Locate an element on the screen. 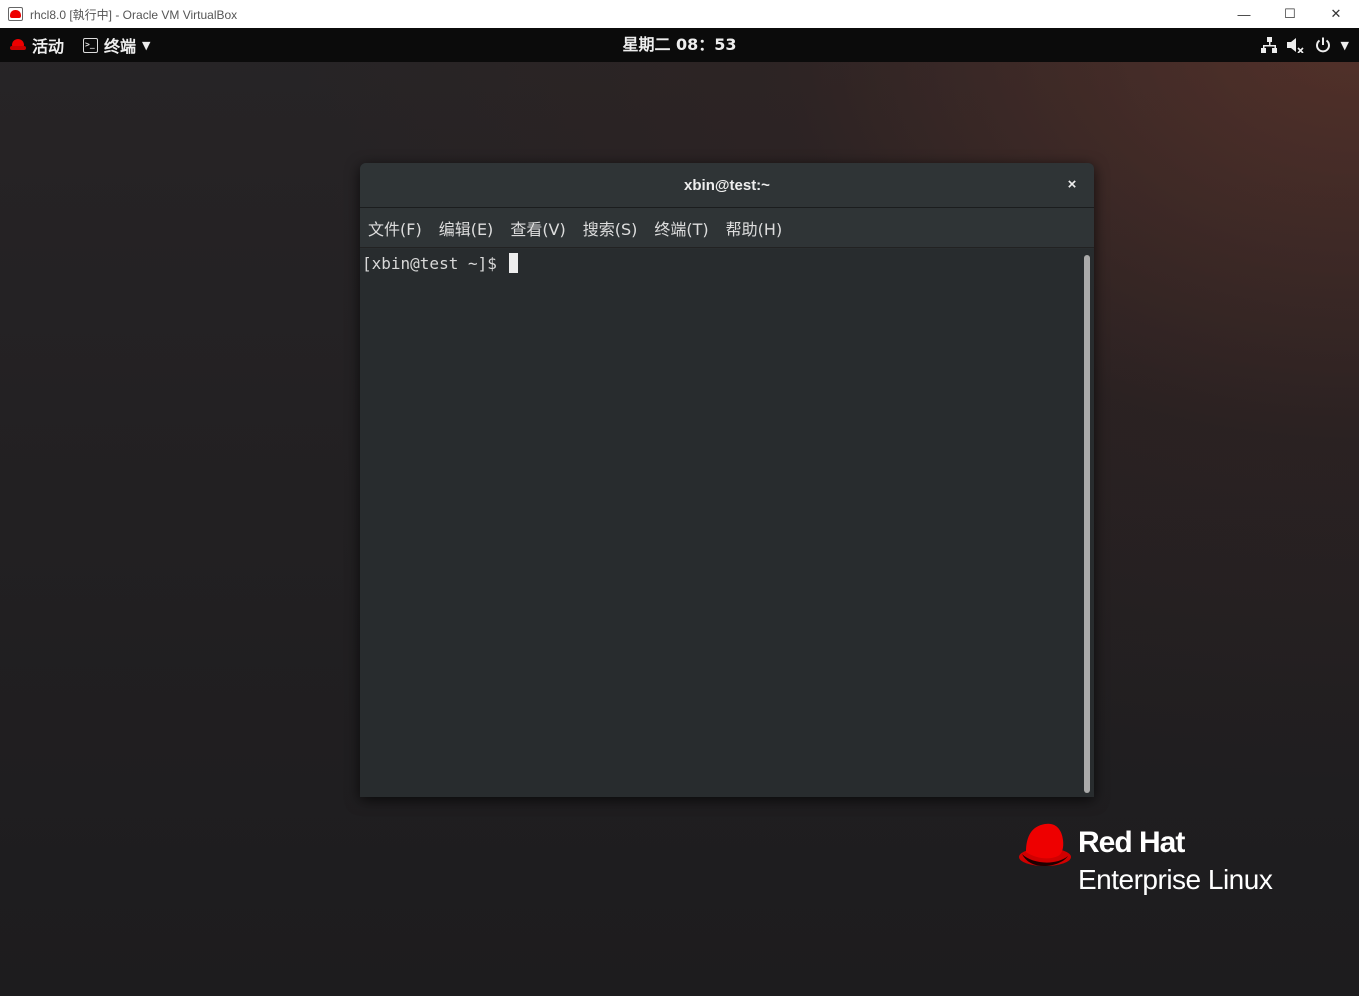  shell-prompt: [xbin@test ~]$ is located at coordinates (434, 263).